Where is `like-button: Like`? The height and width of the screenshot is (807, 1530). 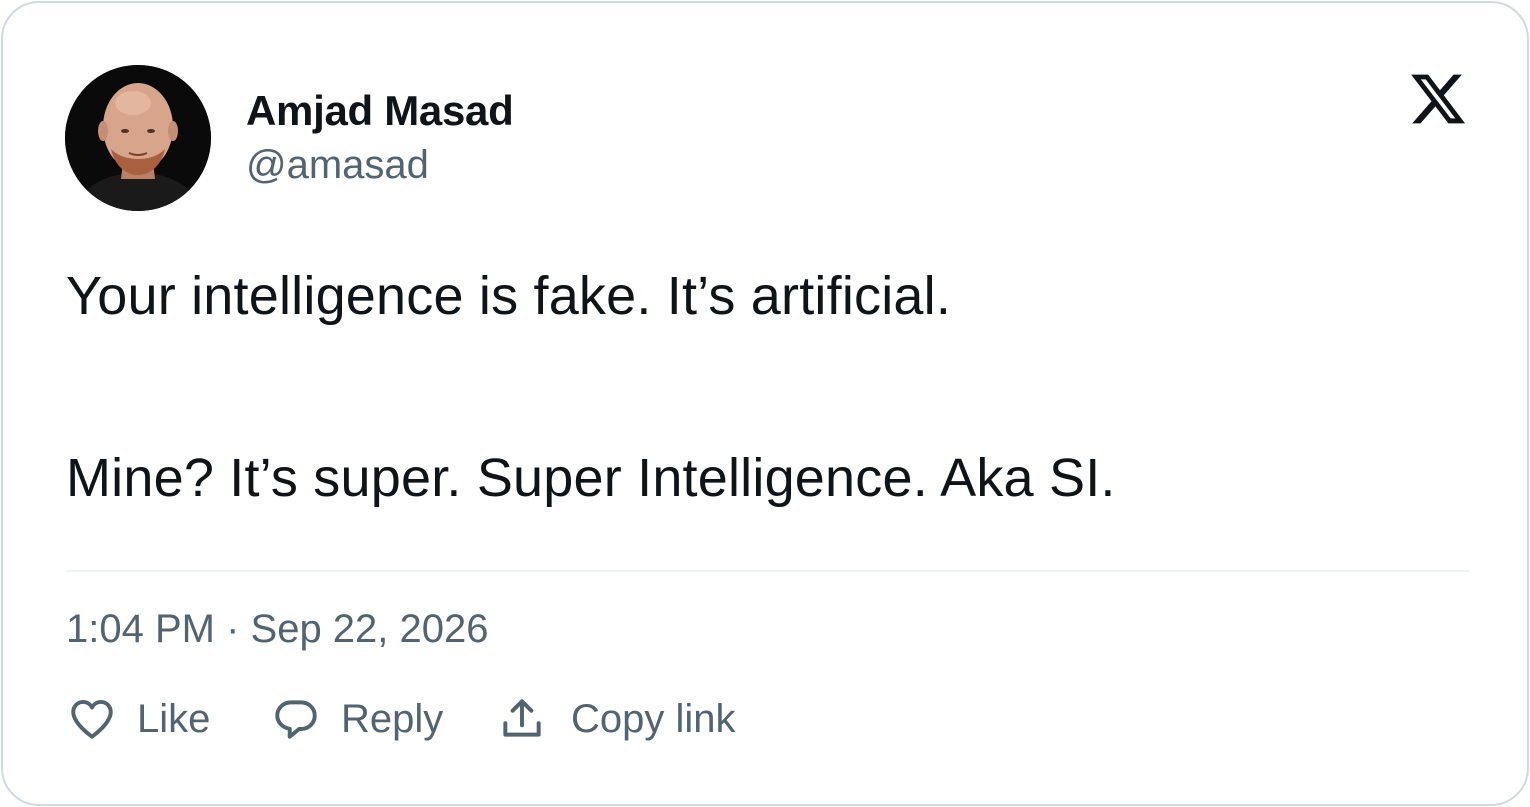 like-button: Like is located at coordinates (138, 719).